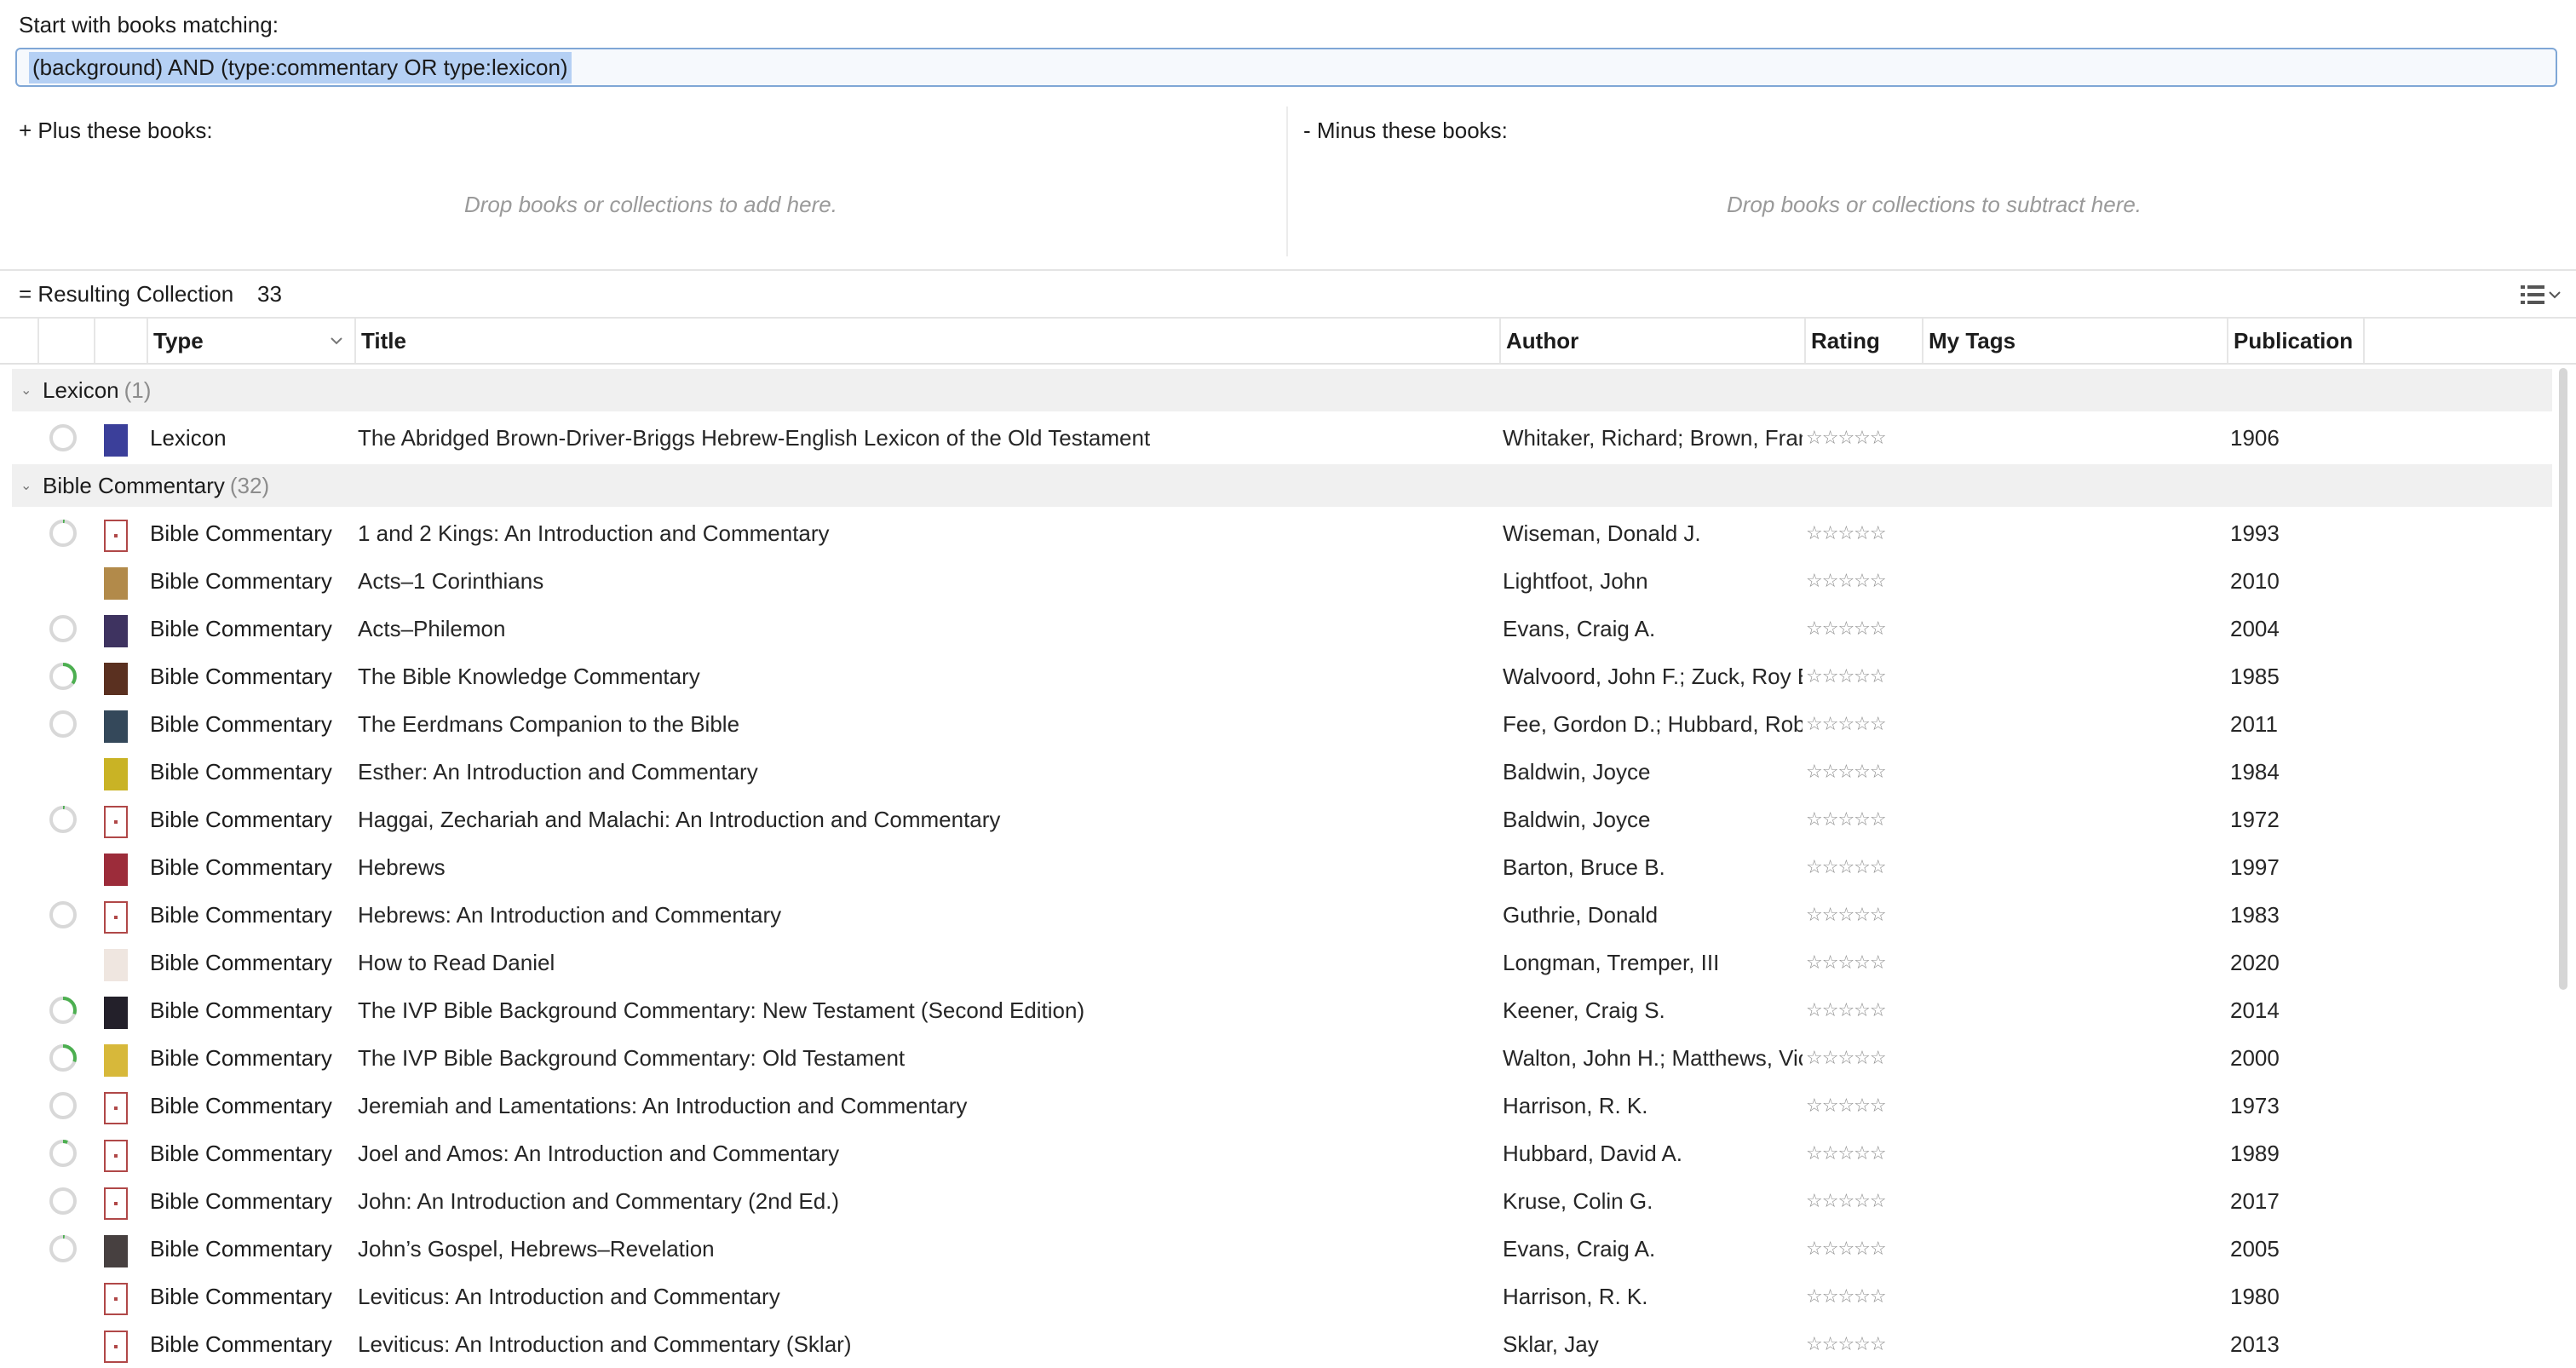  What do you see at coordinates (383, 340) in the screenshot?
I see `column-header-title-label: Title` at bounding box center [383, 340].